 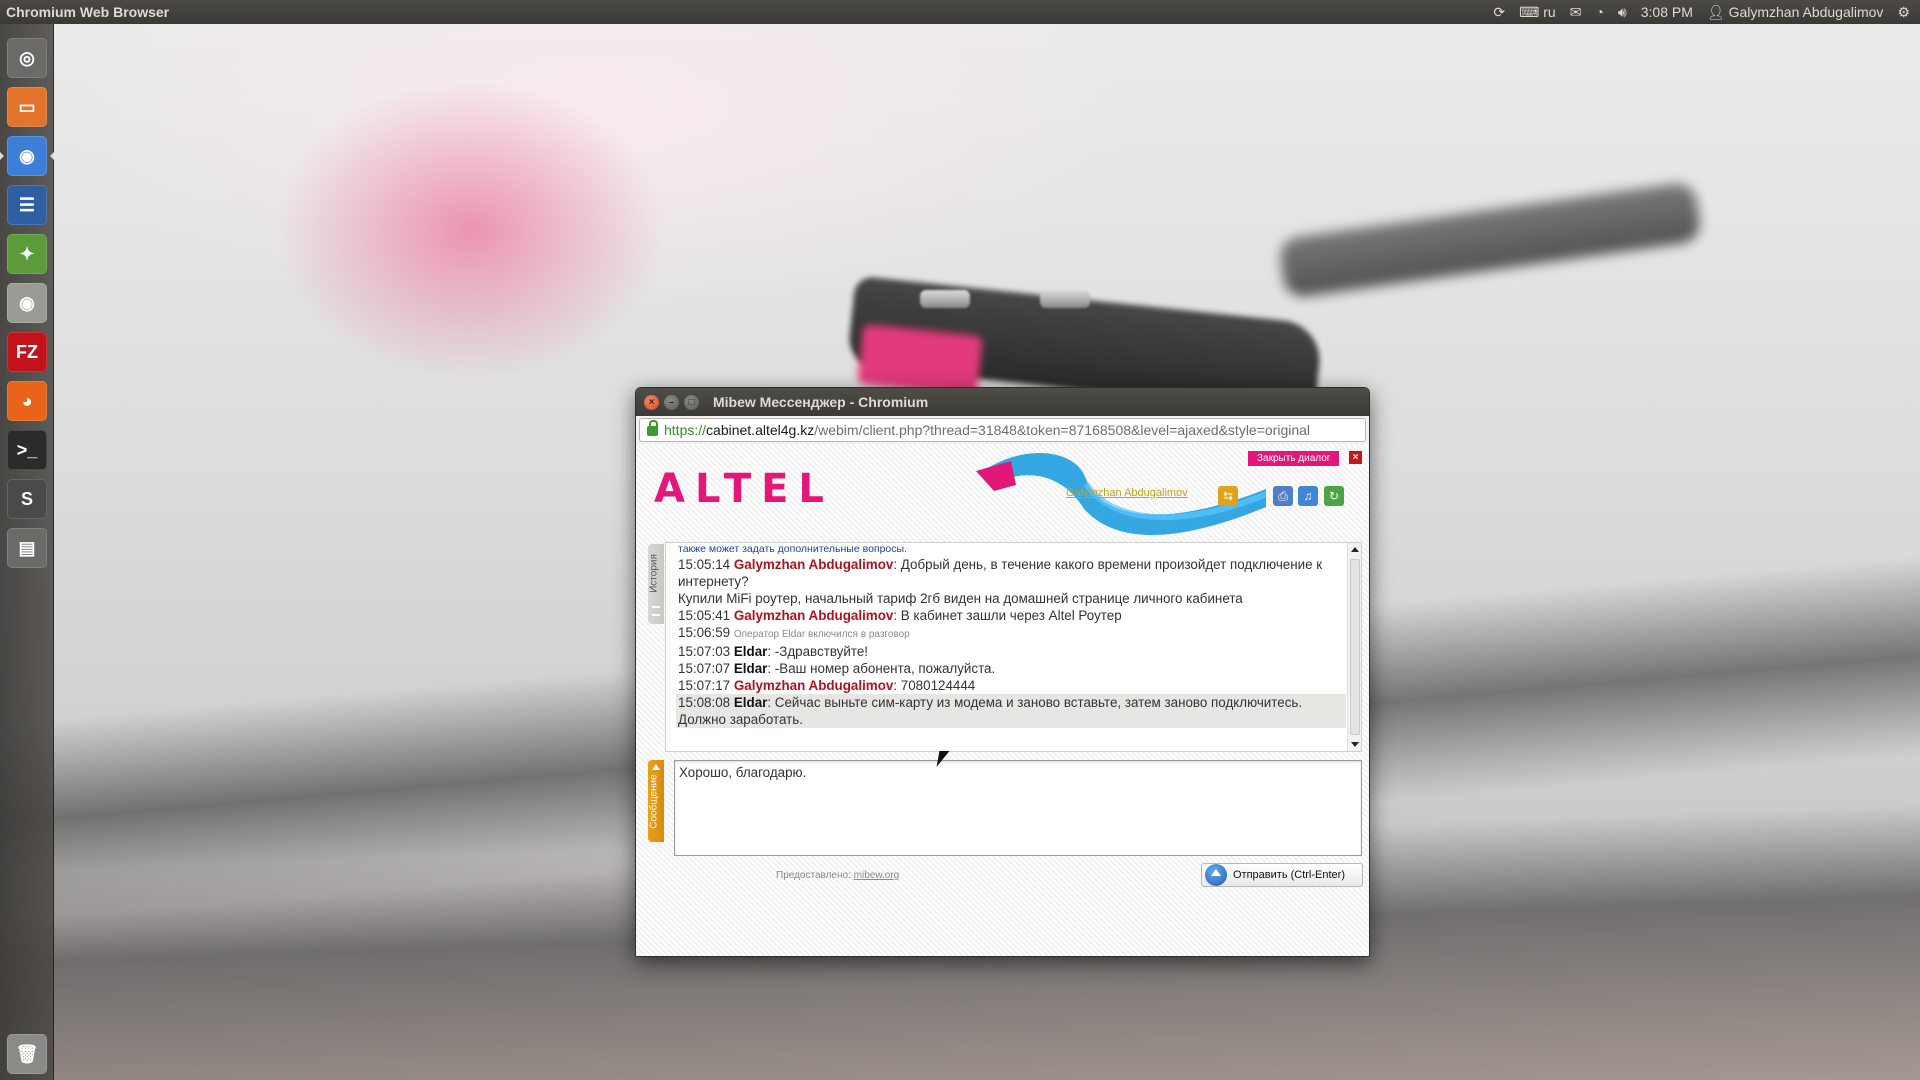 What do you see at coordinates (685, 430) in the screenshot?
I see `url-scheme: https://` at bounding box center [685, 430].